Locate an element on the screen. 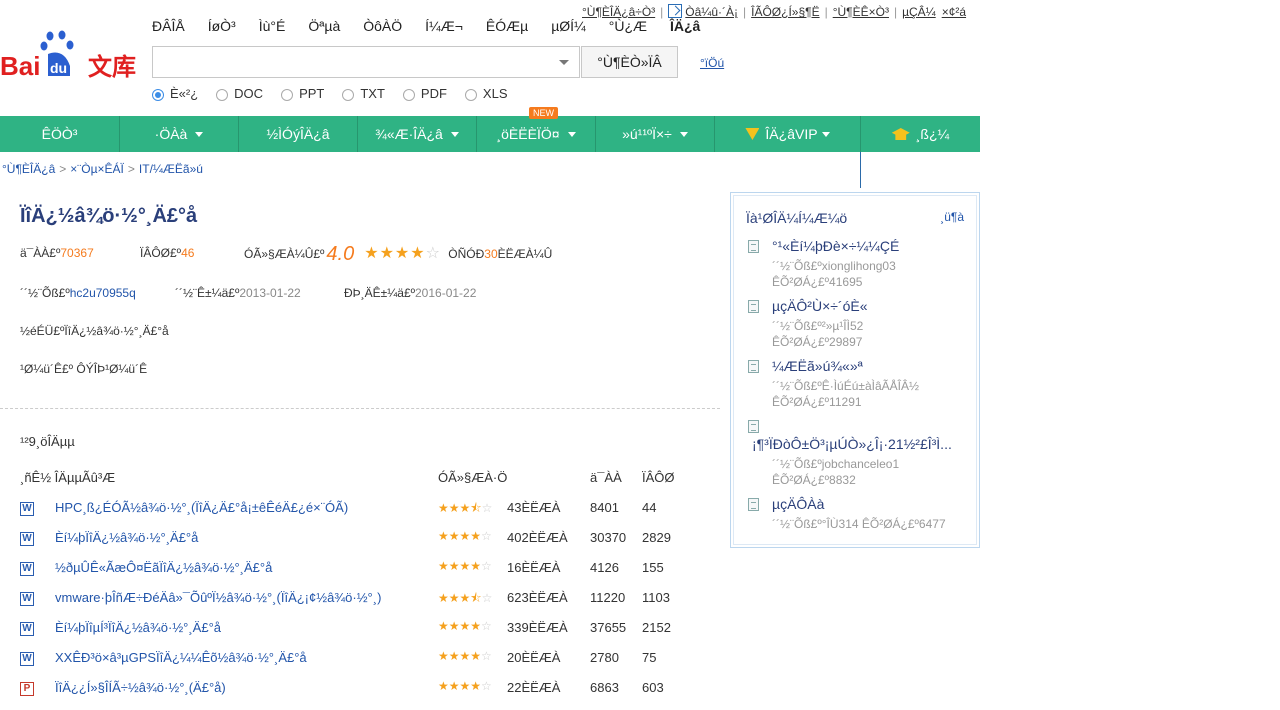  nav-music: ÒôÀÖ is located at coordinates (382, 26).